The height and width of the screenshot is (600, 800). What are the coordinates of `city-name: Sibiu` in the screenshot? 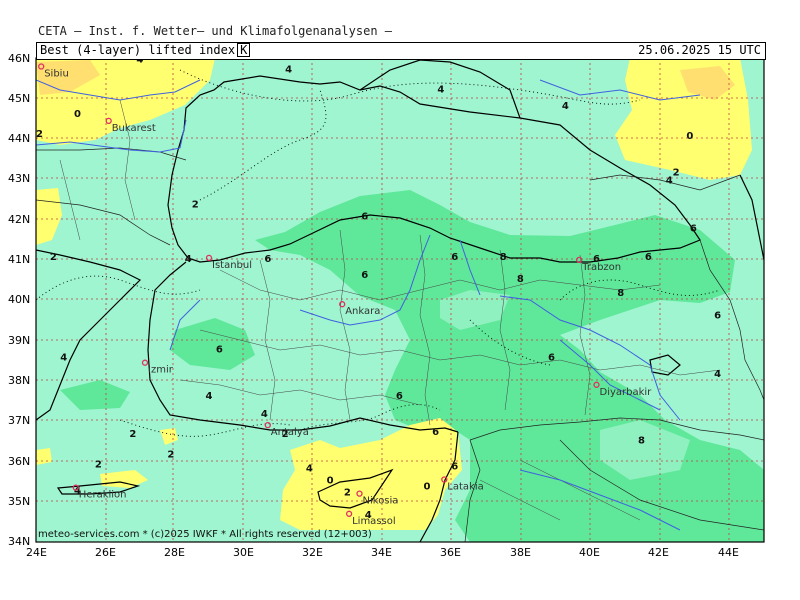 It's located at (56, 74).